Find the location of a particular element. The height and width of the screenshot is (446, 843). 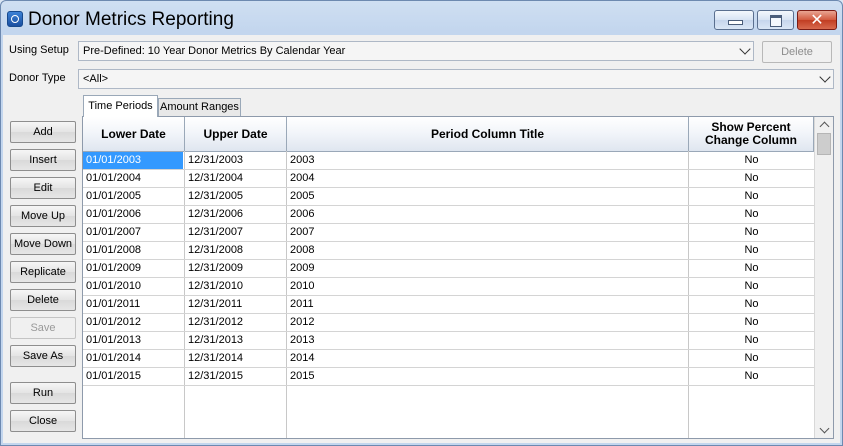

scroll-up-icon is located at coordinates (824, 126).